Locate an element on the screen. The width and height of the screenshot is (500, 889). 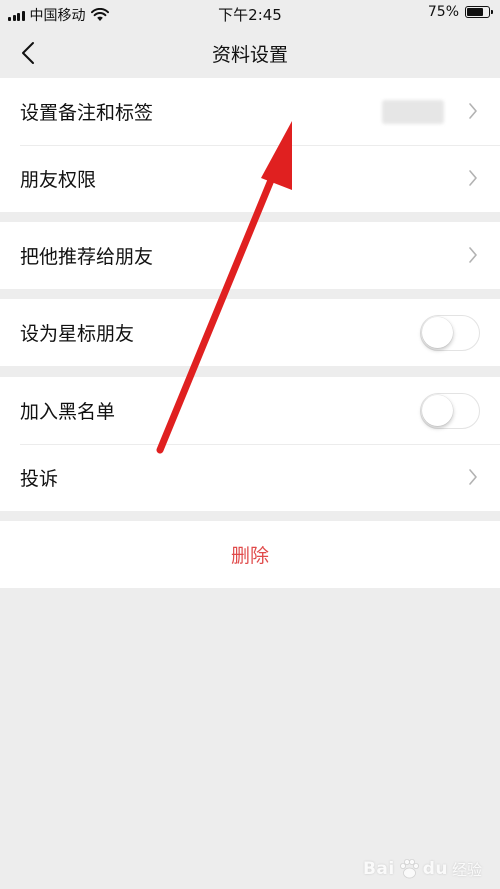
status-time: 下午2:45 is located at coordinates (250, 15).